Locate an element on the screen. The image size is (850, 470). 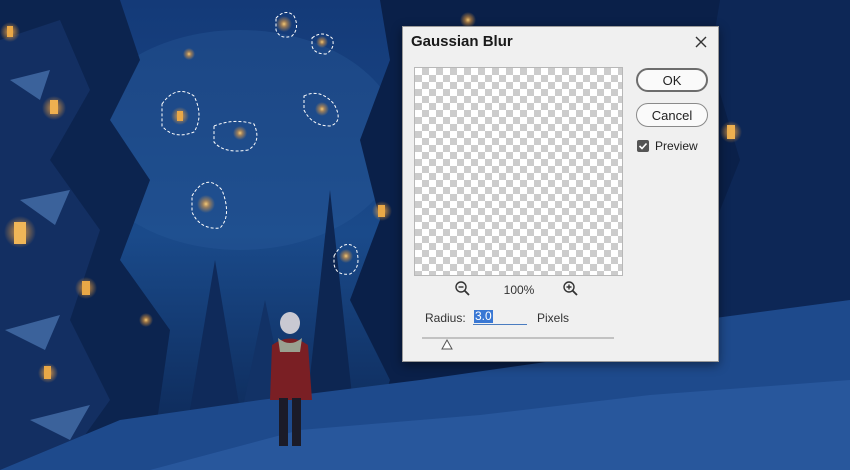
zoom-in-button is located at coordinates (571, 289).